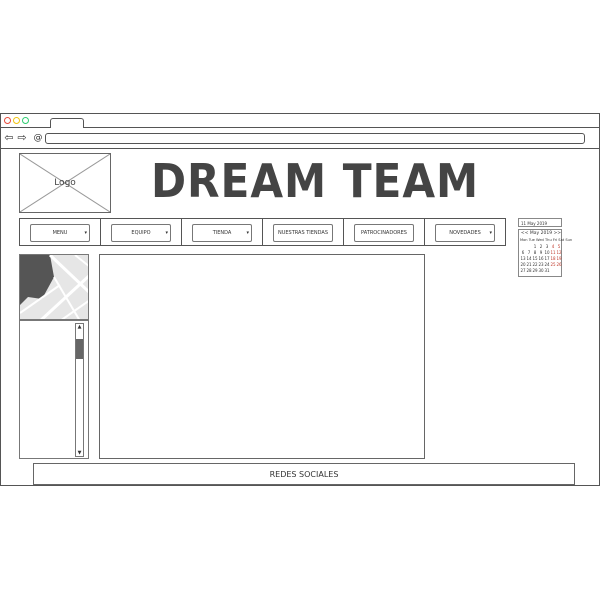  I want to click on menu-cell-tienda: TIENDA ▾, so click(222, 232).